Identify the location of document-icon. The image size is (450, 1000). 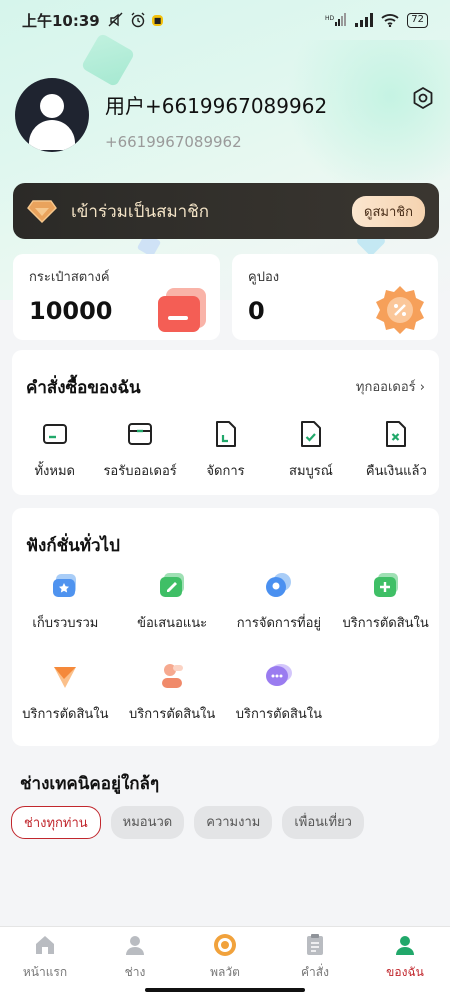
(225, 434).